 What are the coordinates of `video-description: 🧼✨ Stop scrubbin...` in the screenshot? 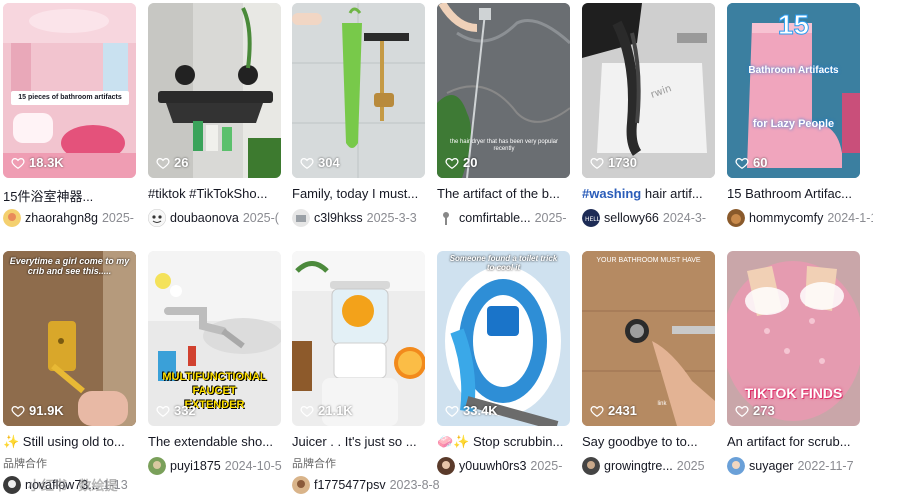 It's located at (509, 442).